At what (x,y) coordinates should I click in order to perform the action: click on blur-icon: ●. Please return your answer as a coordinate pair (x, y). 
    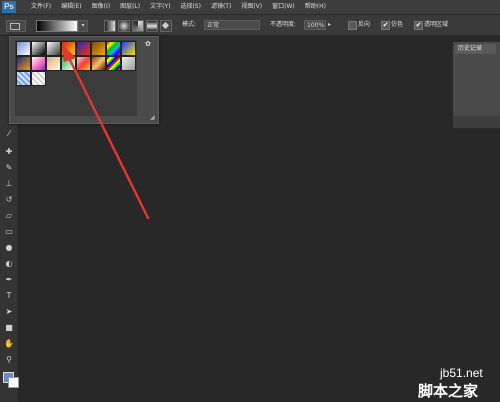
    Looking at the image, I should click on (9, 247).